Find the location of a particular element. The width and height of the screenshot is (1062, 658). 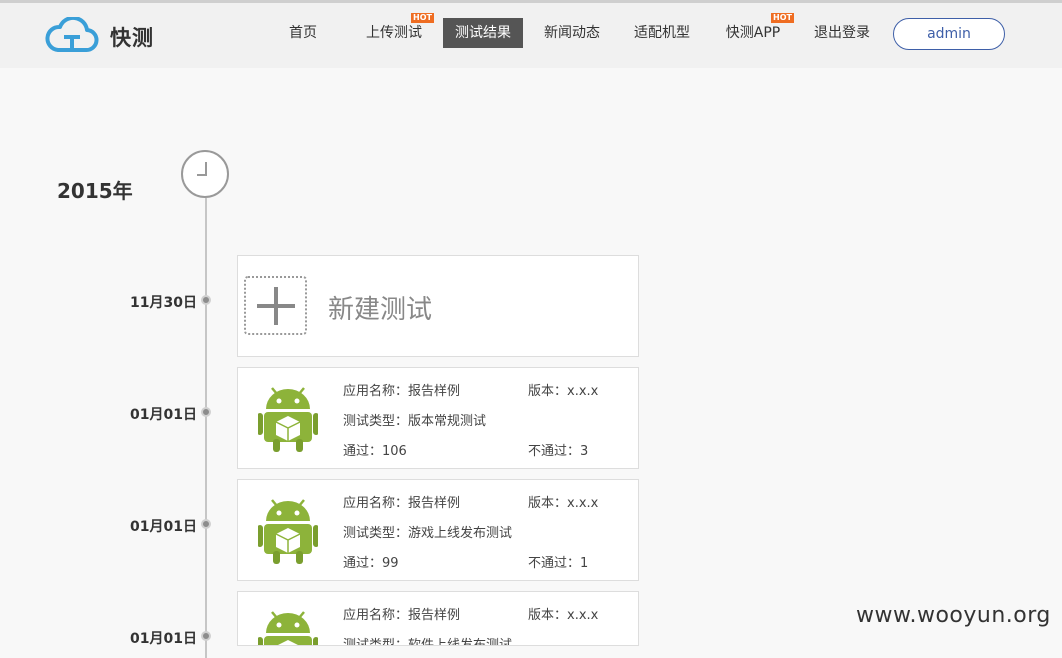

nav-label: 快测APP is located at coordinates (753, 33).